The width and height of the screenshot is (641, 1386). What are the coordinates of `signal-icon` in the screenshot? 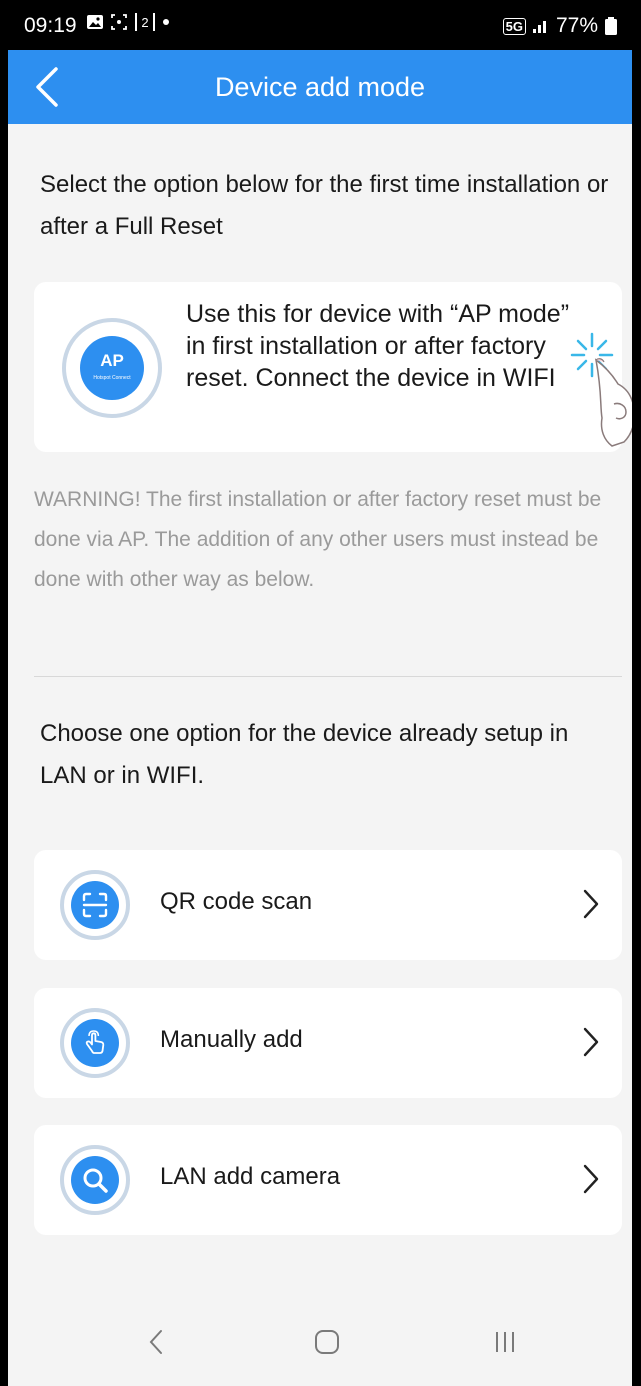 It's located at (539, 27).